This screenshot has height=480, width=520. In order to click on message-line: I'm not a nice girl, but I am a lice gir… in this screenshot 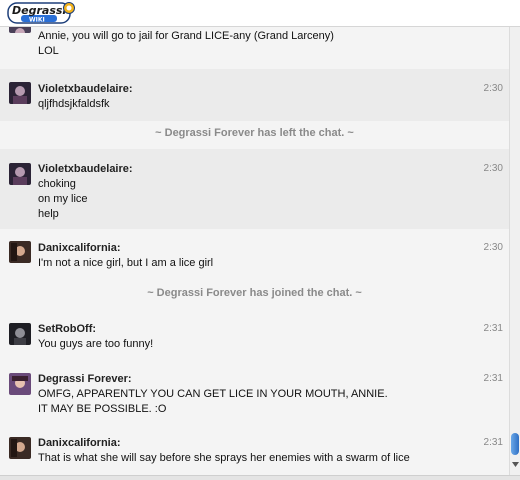, I will do `click(126, 263)`.